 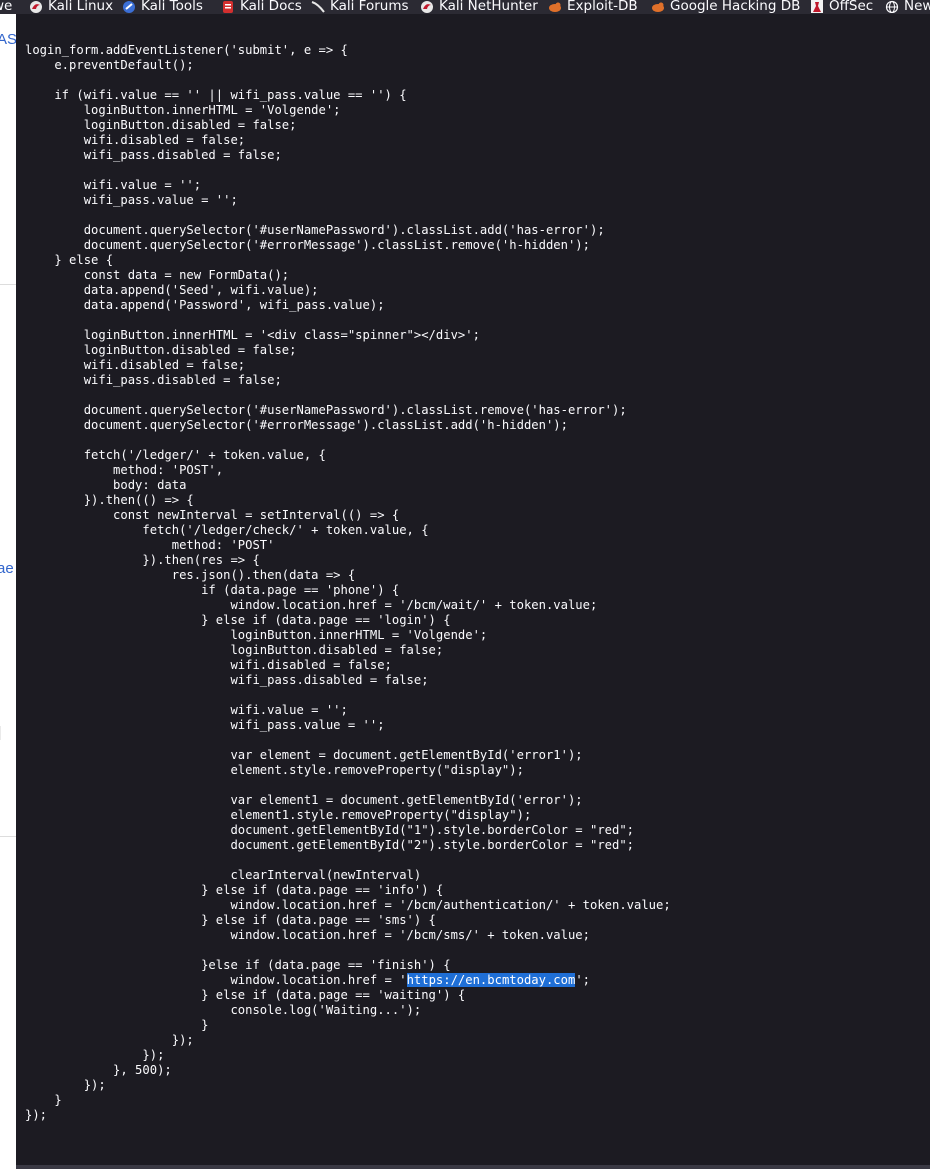 What do you see at coordinates (658, 6) in the screenshot?
I see `ghdb-icon` at bounding box center [658, 6].